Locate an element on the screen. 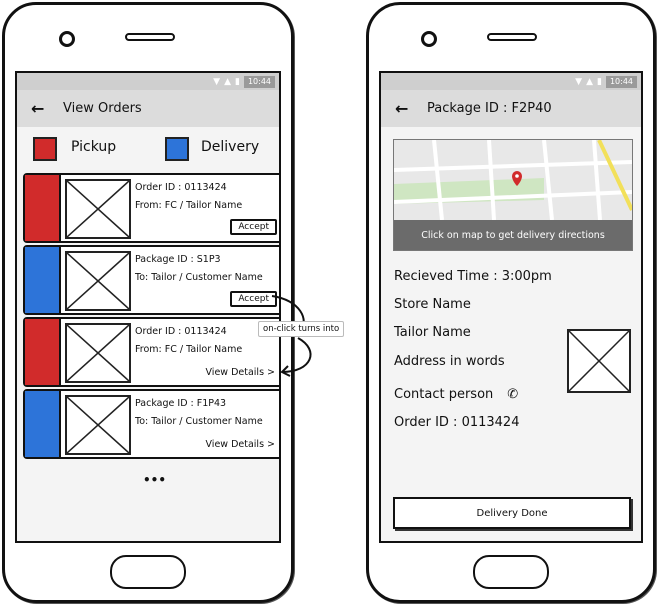 This screenshot has width=658, height=604. page-title: Package ID : F2P40 is located at coordinates (489, 108).